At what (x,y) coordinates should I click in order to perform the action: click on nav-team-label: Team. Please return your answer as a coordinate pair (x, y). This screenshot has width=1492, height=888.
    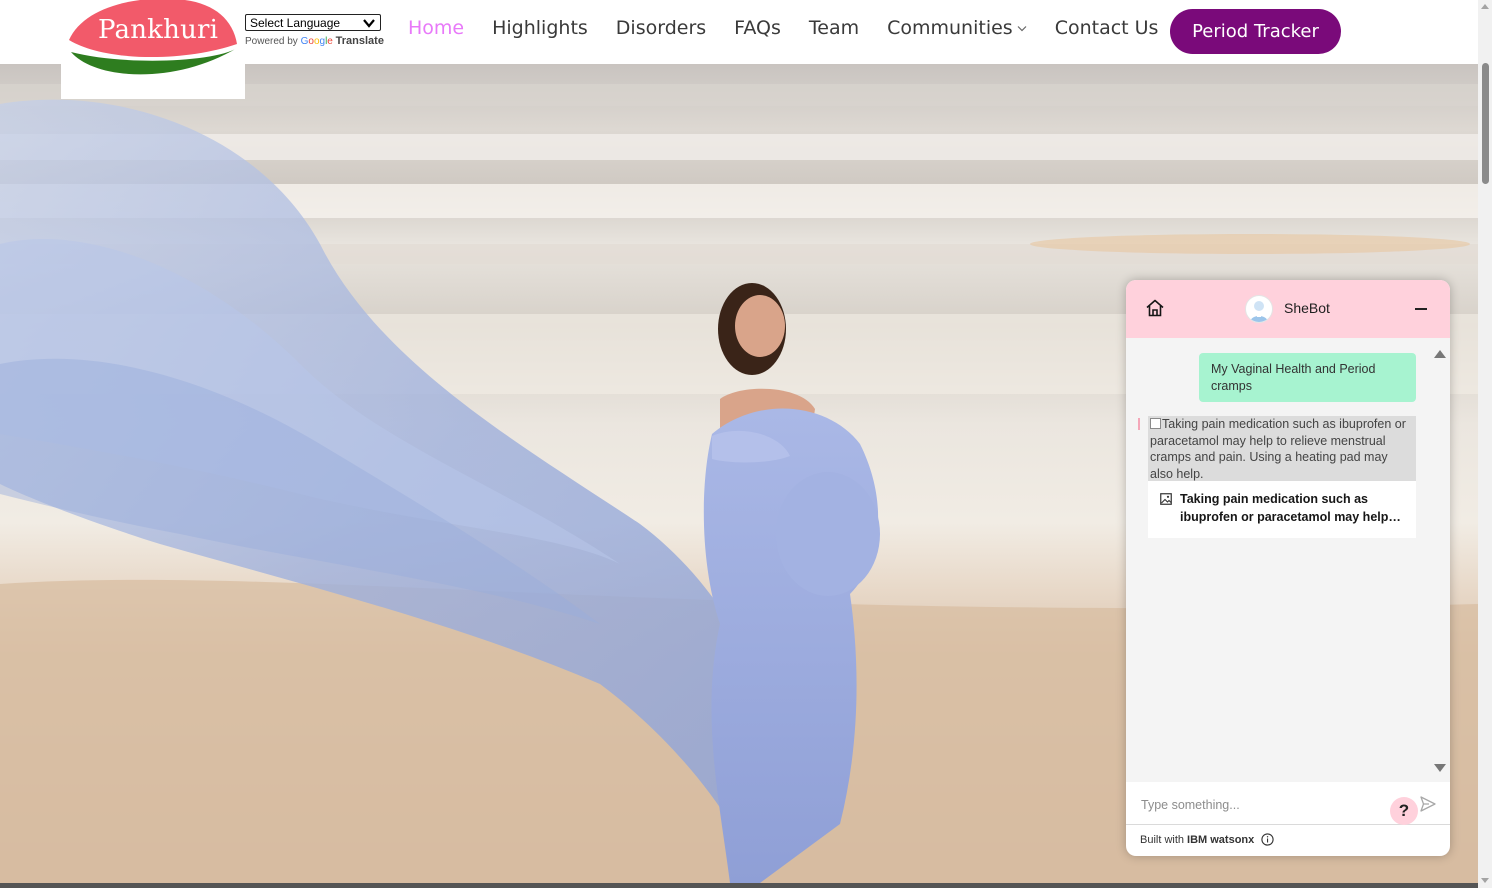
    Looking at the image, I should click on (834, 28).